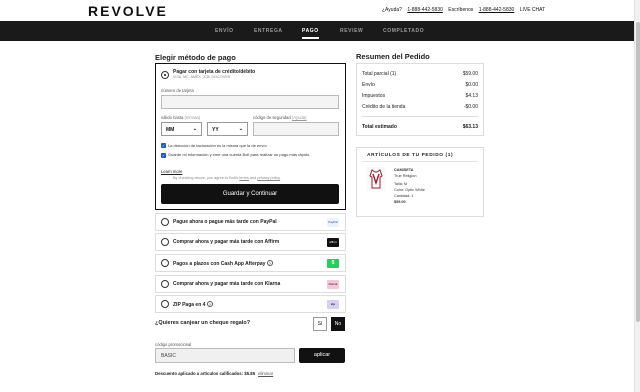  Describe the element at coordinates (404, 170) in the screenshot. I see `item-name: CAMISETA` at that location.